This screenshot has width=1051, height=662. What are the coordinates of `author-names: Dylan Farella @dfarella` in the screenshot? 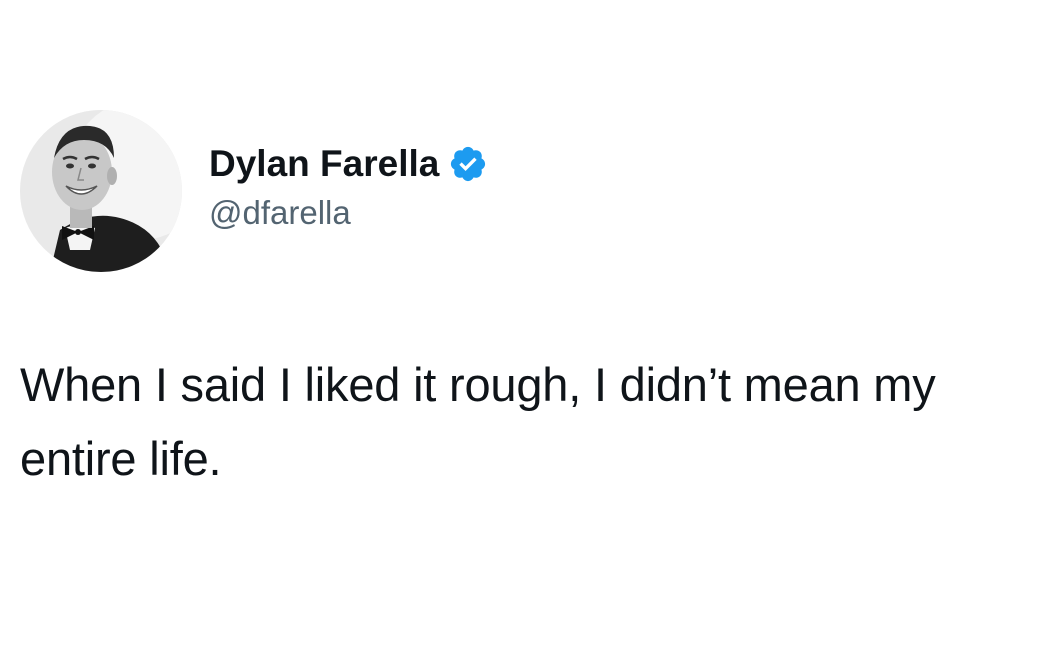 It's located at (348, 188).